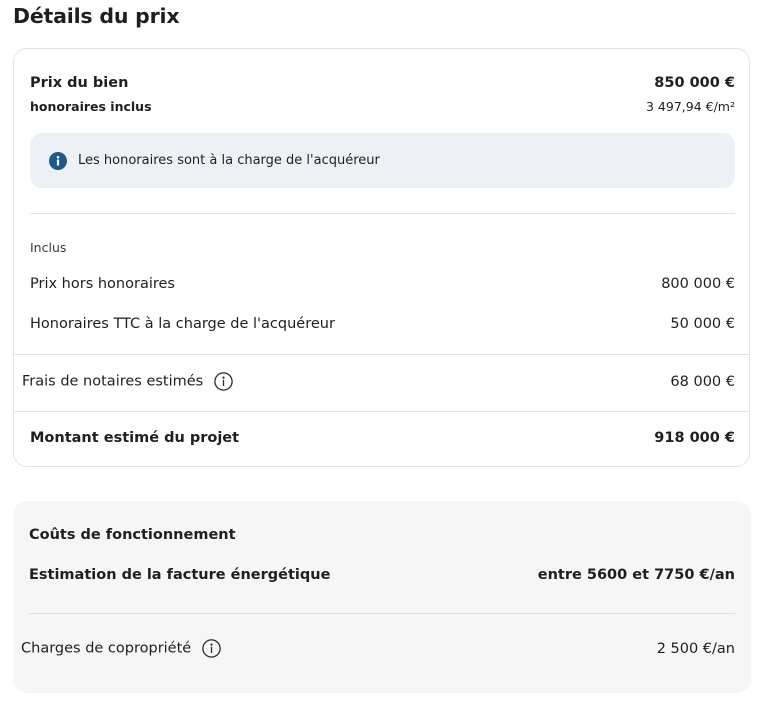  Describe the element at coordinates (702, 324) in the screenshot. I see `fees-ttc-value: 50 000 €` at that location.